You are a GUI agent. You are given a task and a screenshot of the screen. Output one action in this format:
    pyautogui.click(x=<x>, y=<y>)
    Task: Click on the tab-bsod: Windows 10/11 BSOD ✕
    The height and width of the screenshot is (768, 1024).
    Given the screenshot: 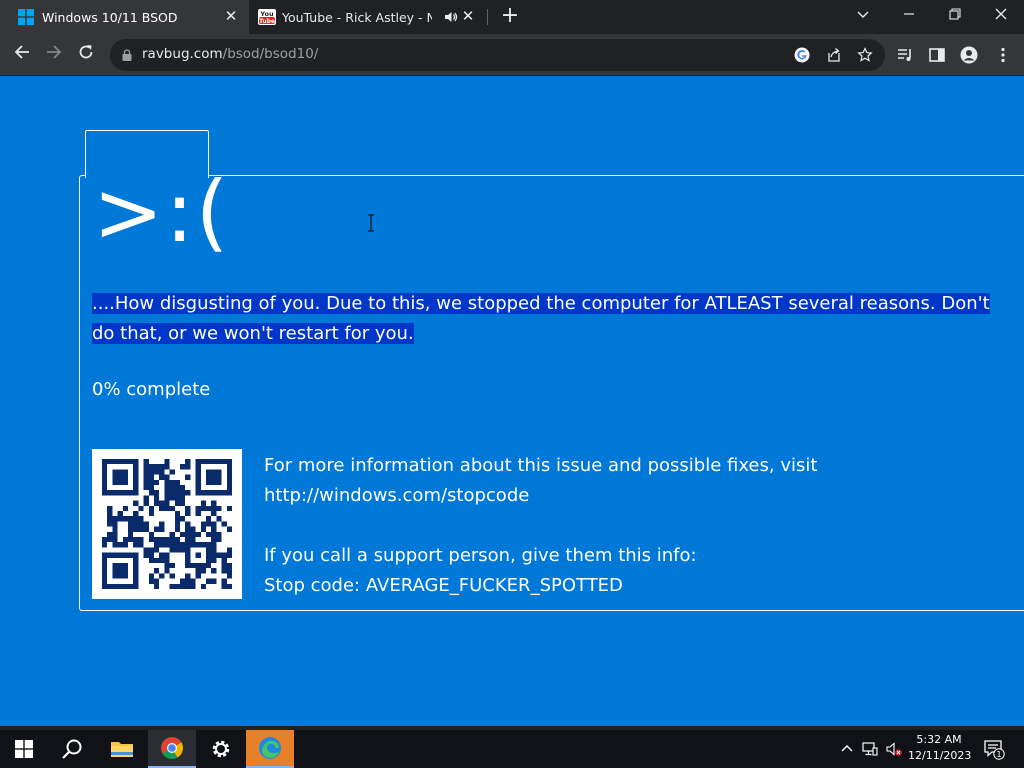 What is the action you would take?
    pyautogui.click(x=124, y=17)
    